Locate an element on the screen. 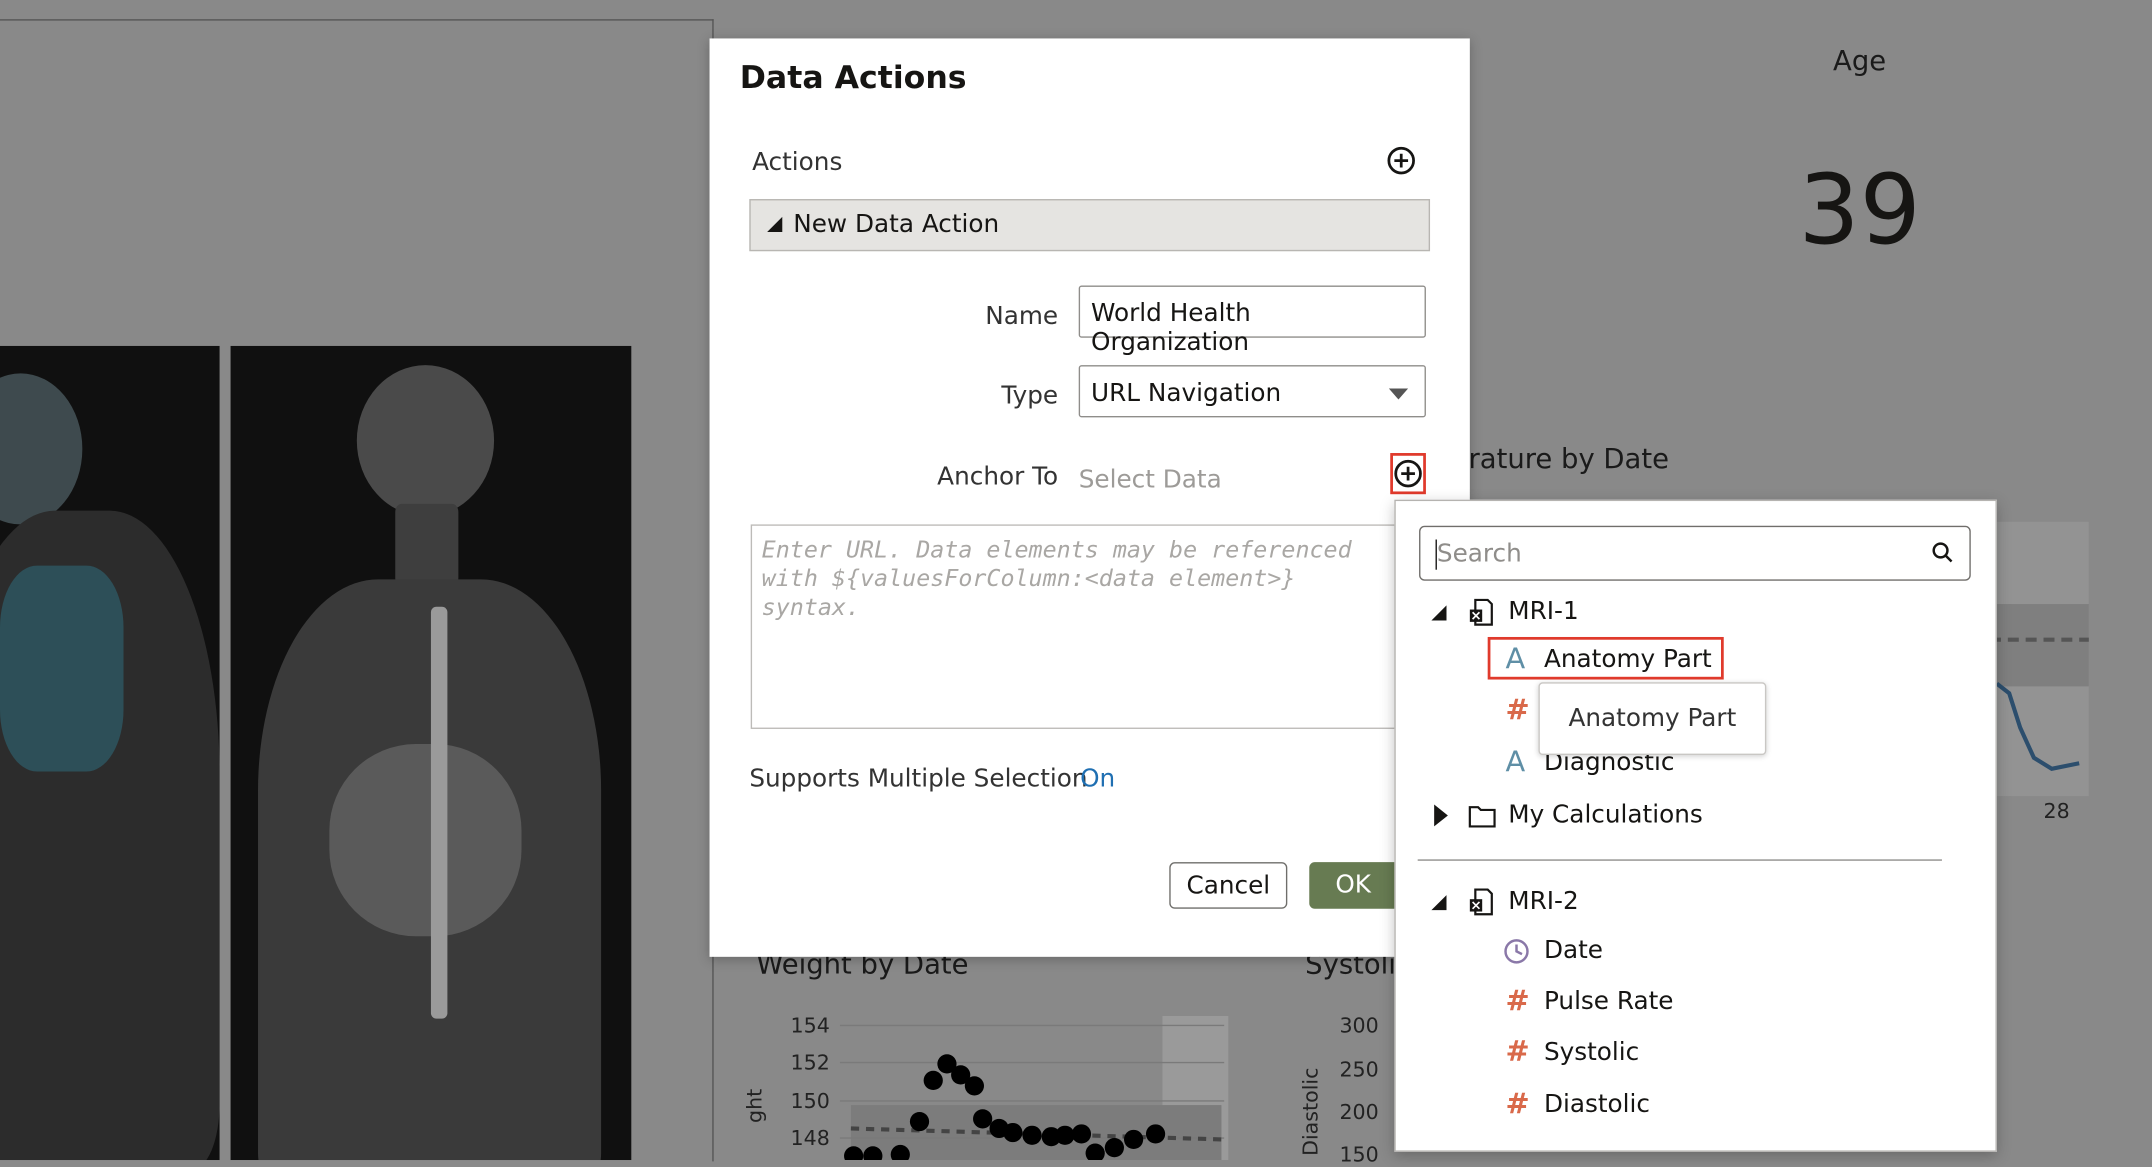  multi-selection-toggle: On is located at coordinates (1097, 779).